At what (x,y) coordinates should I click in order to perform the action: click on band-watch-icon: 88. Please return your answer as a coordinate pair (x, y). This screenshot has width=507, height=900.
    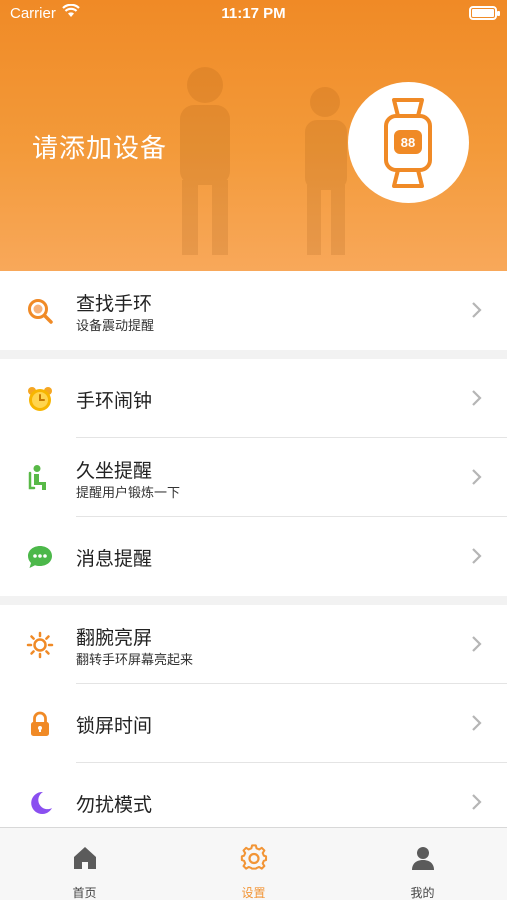
    Looking at the image, I should click on (408, 143).